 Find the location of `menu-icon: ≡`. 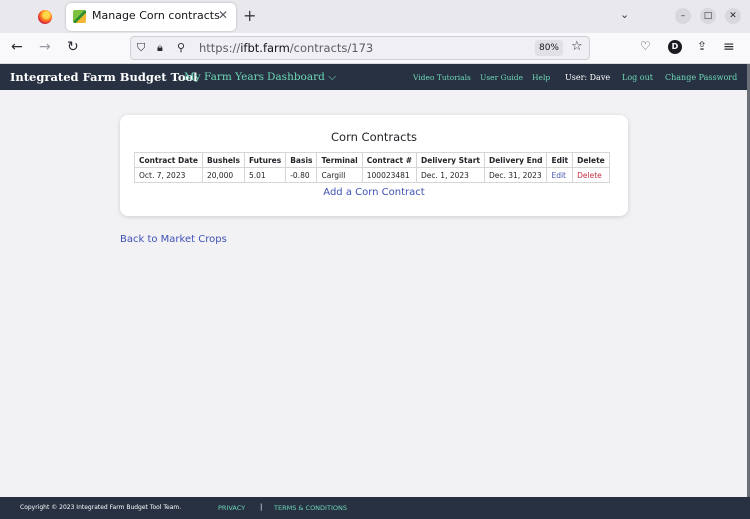

menu-icon: ≡ is located at coordinates (729, 47).